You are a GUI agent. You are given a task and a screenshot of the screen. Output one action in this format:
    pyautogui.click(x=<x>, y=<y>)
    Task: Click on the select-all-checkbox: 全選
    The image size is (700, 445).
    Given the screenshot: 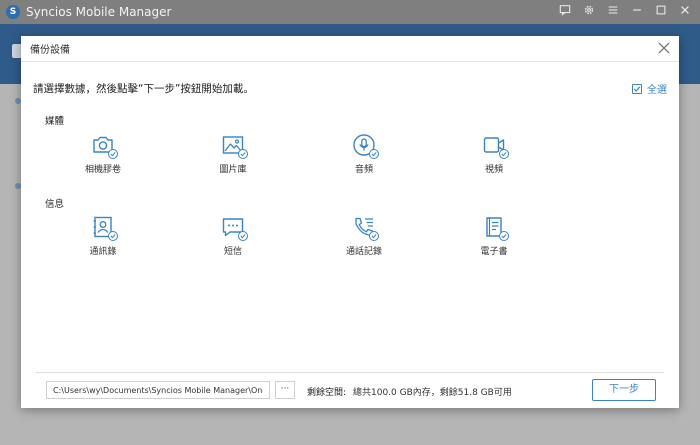 What is the action you would take?
    pyautogui.click(x=649, y=88)
    